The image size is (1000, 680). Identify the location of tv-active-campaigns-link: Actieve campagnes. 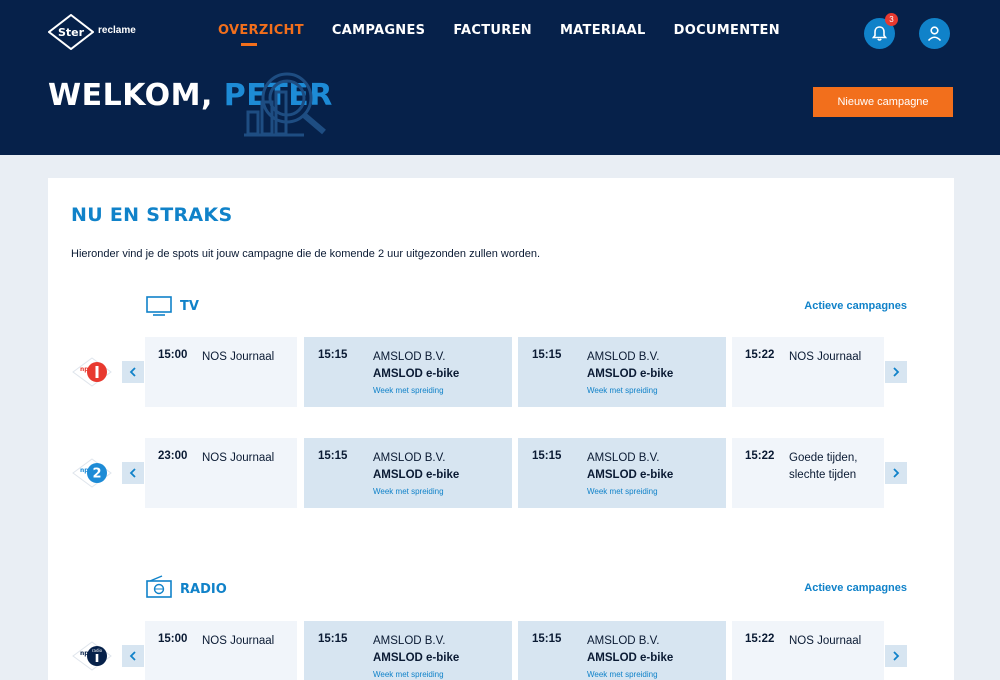
(855, 306).